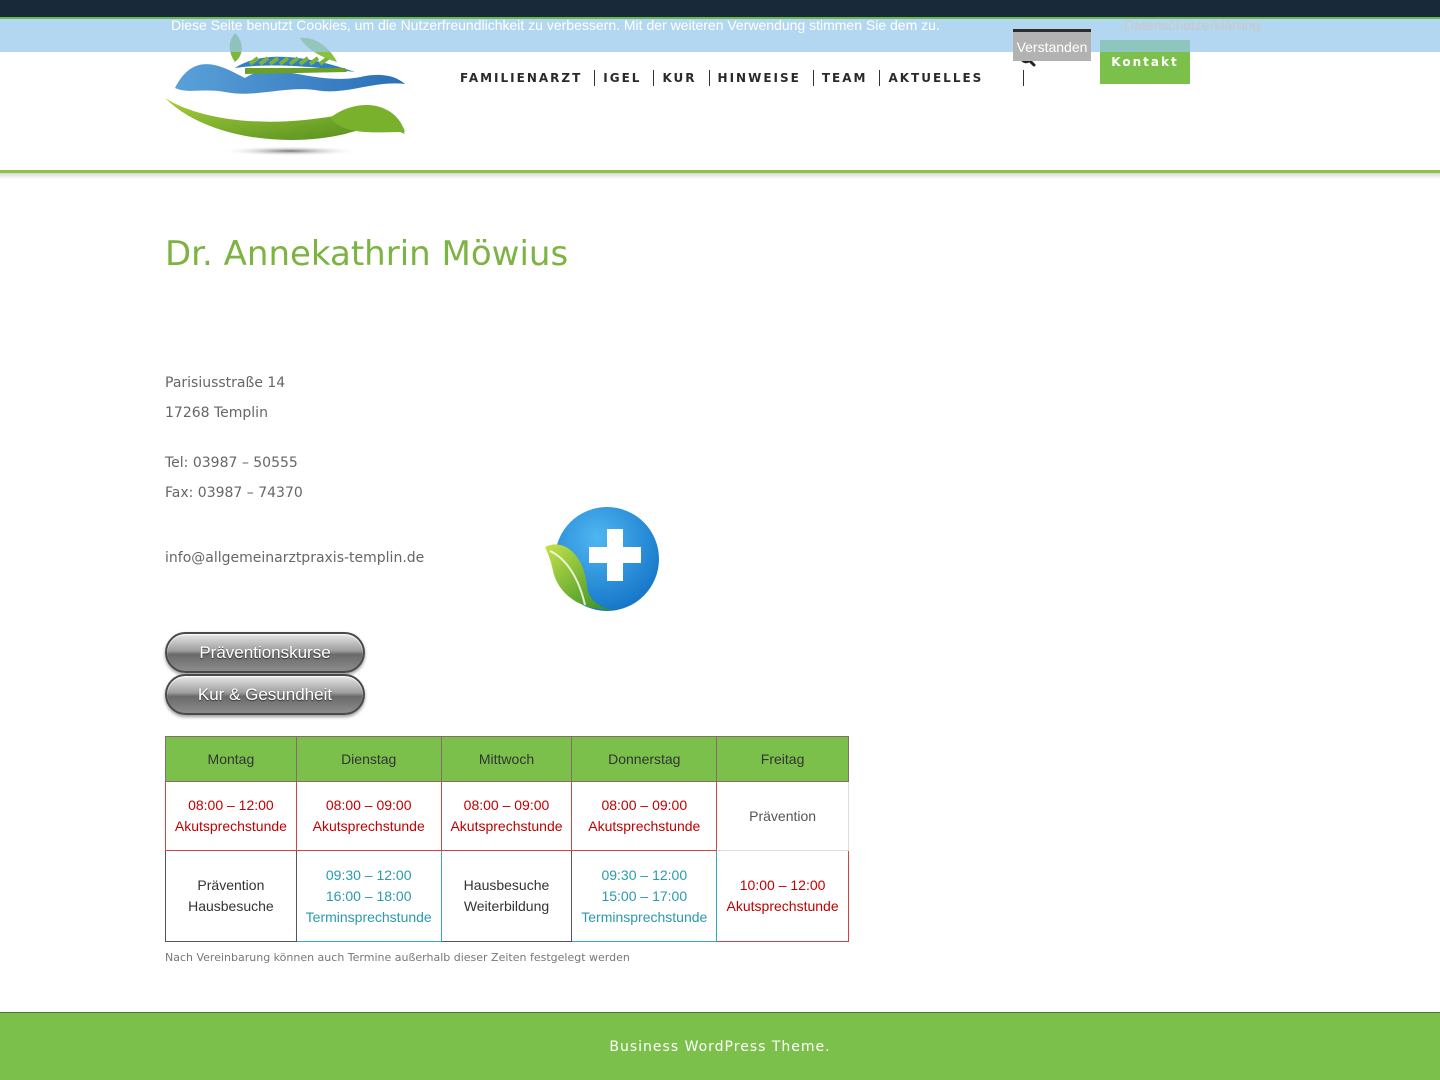 Image resolution: width=1440 pixels, height=1080 pixels. I want to click on medical-cross-badge-icon, so click(602, 559).